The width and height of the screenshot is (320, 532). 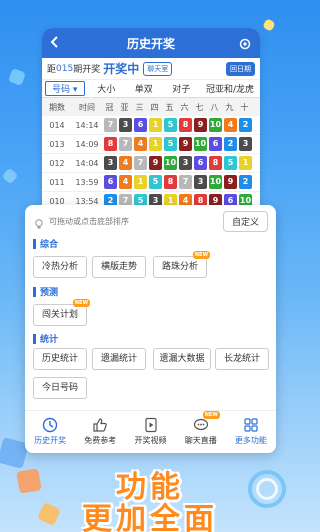 What do you see at coordinates (251, 431) in the screenshot?
I see `nav-more-features: 更多功能` at bounding box center [251, 431].